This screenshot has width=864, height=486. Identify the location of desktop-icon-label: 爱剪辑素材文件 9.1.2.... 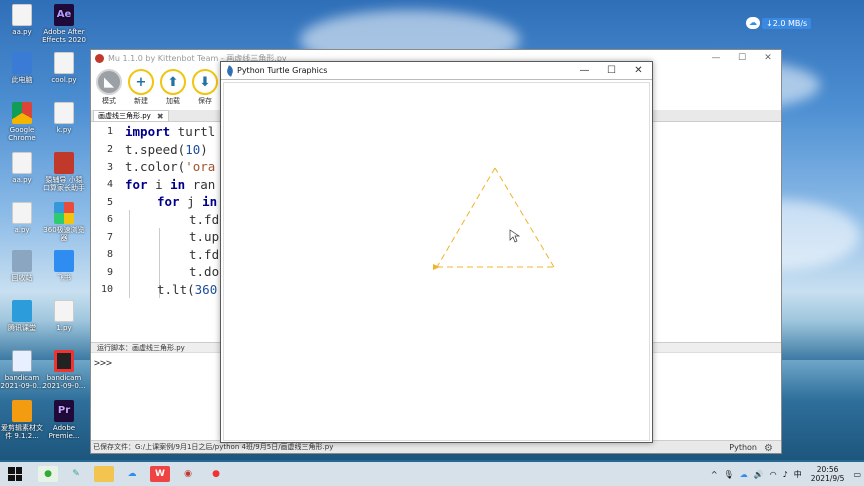
(22, 432).